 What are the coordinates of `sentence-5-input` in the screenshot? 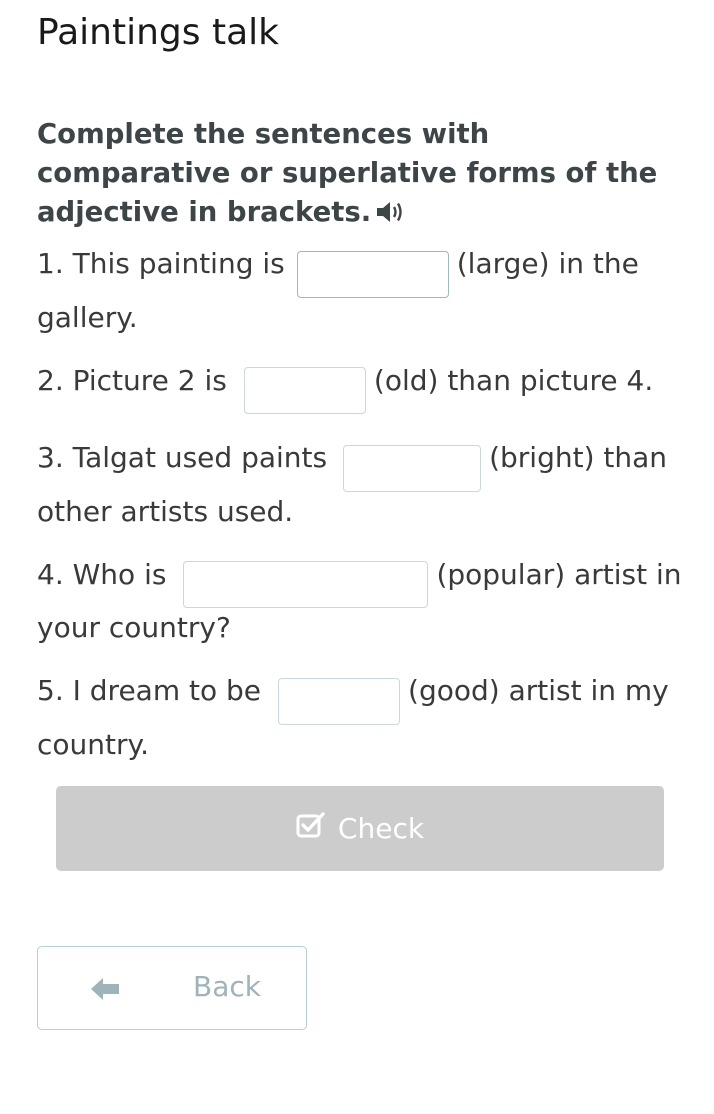 It's located at (339, 701).